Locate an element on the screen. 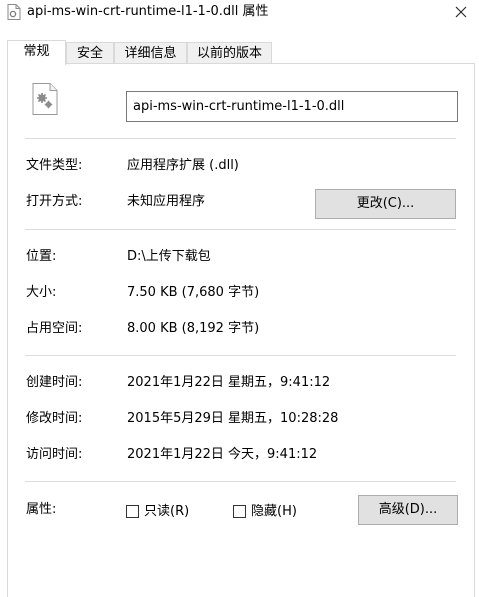 The width and height of the screenshot is (479, 597). size-on-disk-value: 8.00 KB (8,192 字节) is located at coordinates (193, 328).